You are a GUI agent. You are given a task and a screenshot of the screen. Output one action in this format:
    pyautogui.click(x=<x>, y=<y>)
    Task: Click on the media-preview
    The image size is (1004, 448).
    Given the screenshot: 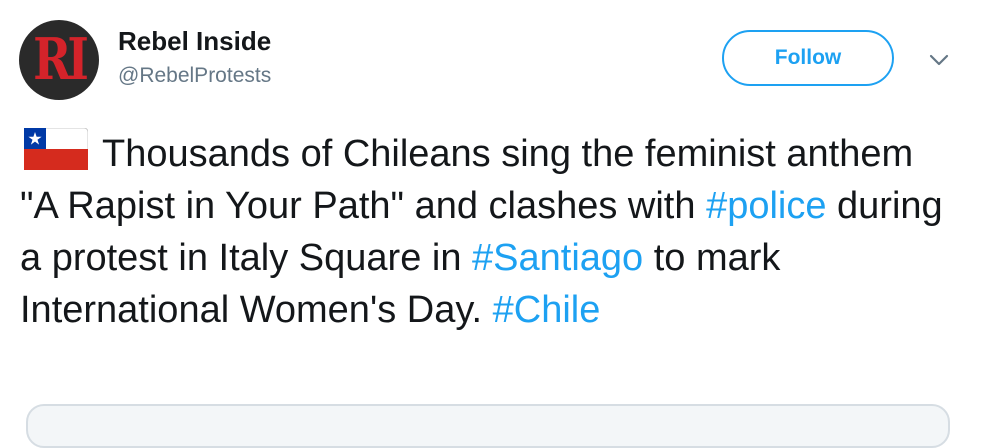 What is the action you would take?
    pyautogui.click(x=488, y=426)
    